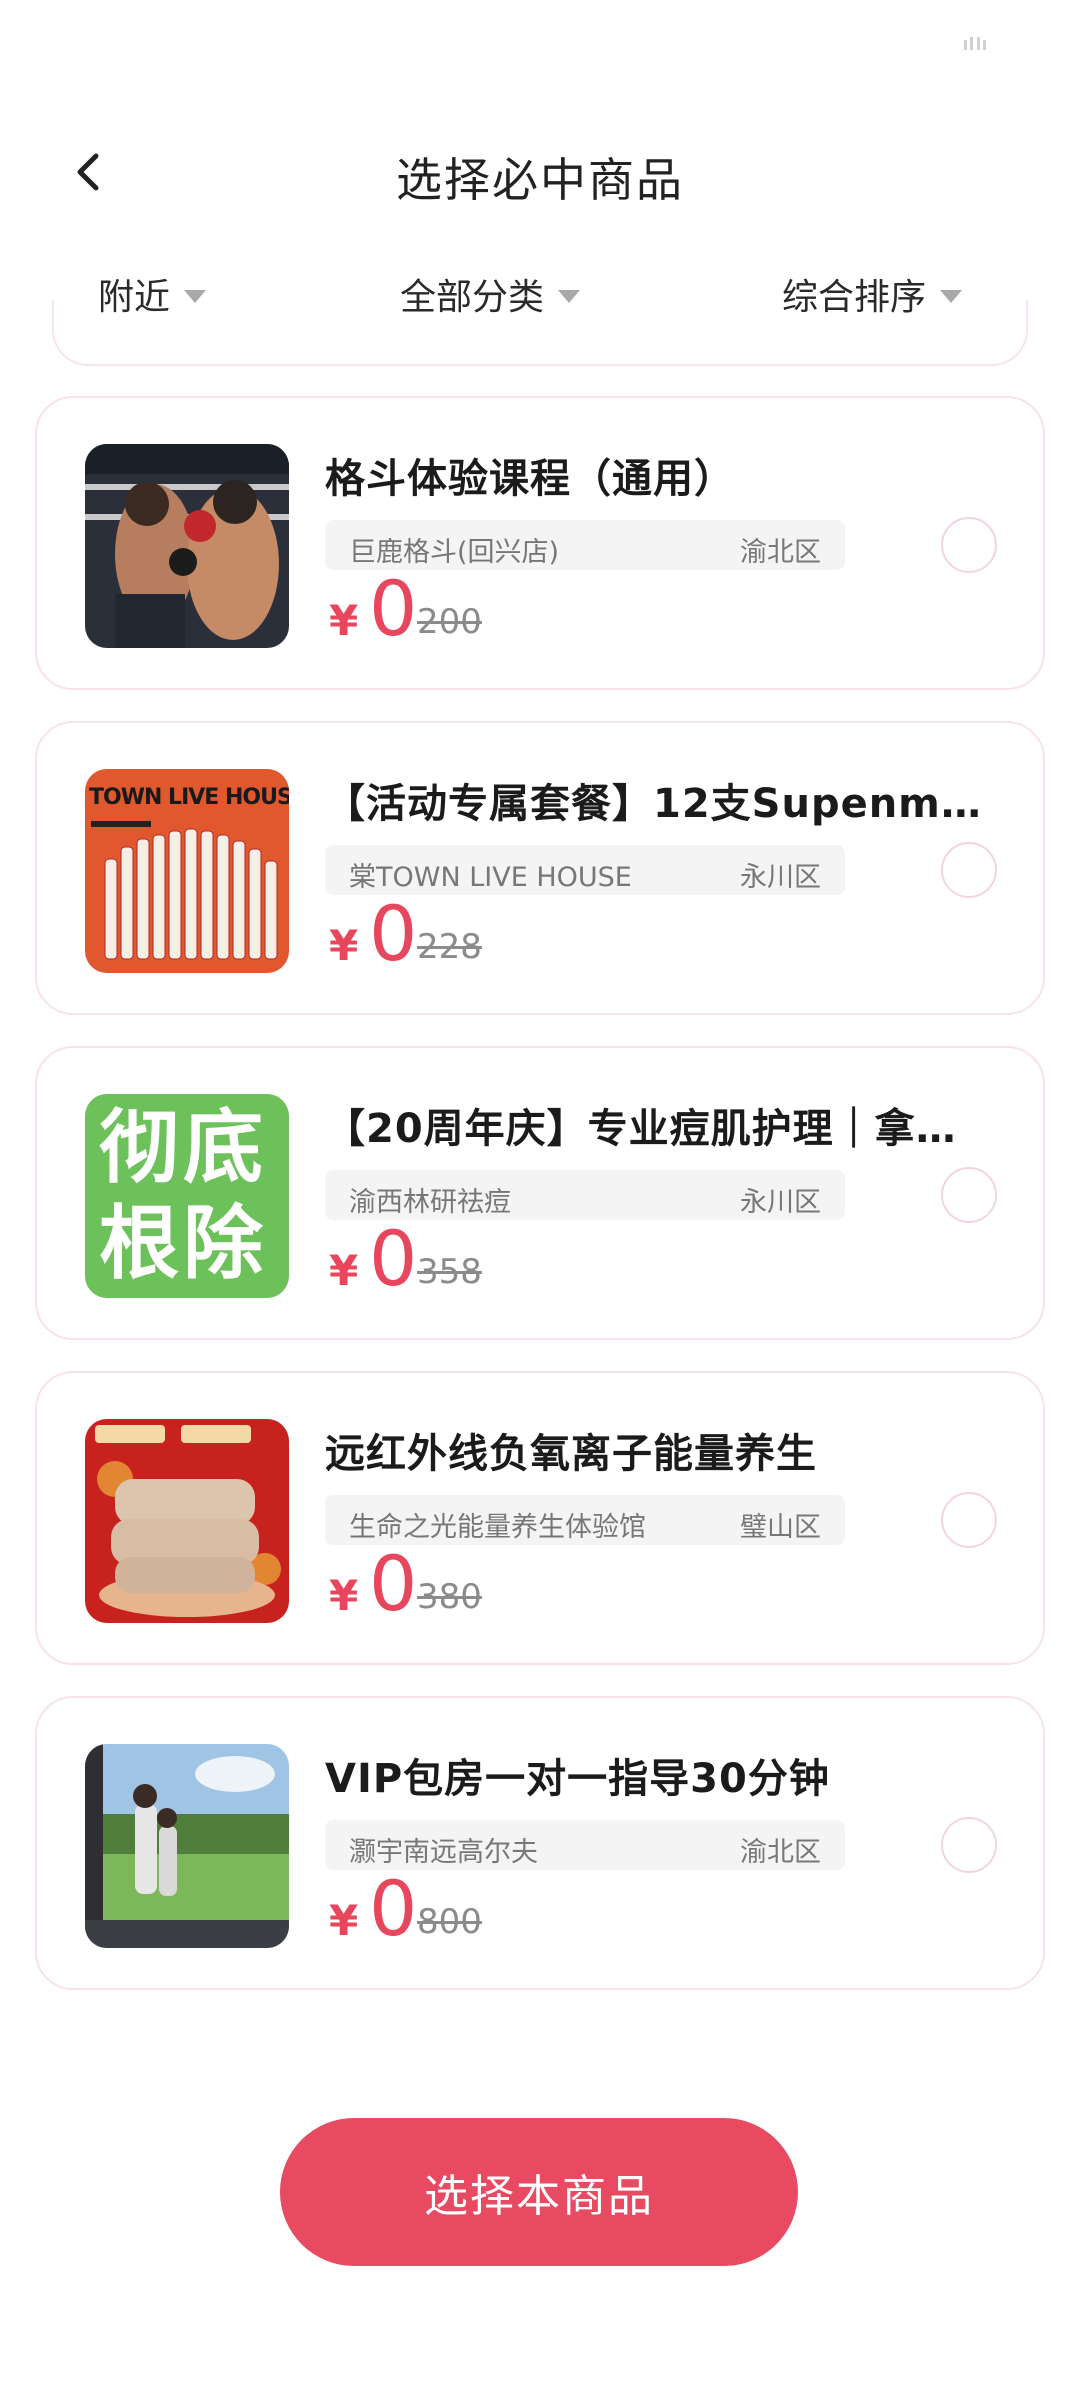 This screenshot has height=2400, width=1080. What do you see at coordinates (780, 1527) in the screenshot?
I see `district: 璧山区` at bounding box center [780, 1527].